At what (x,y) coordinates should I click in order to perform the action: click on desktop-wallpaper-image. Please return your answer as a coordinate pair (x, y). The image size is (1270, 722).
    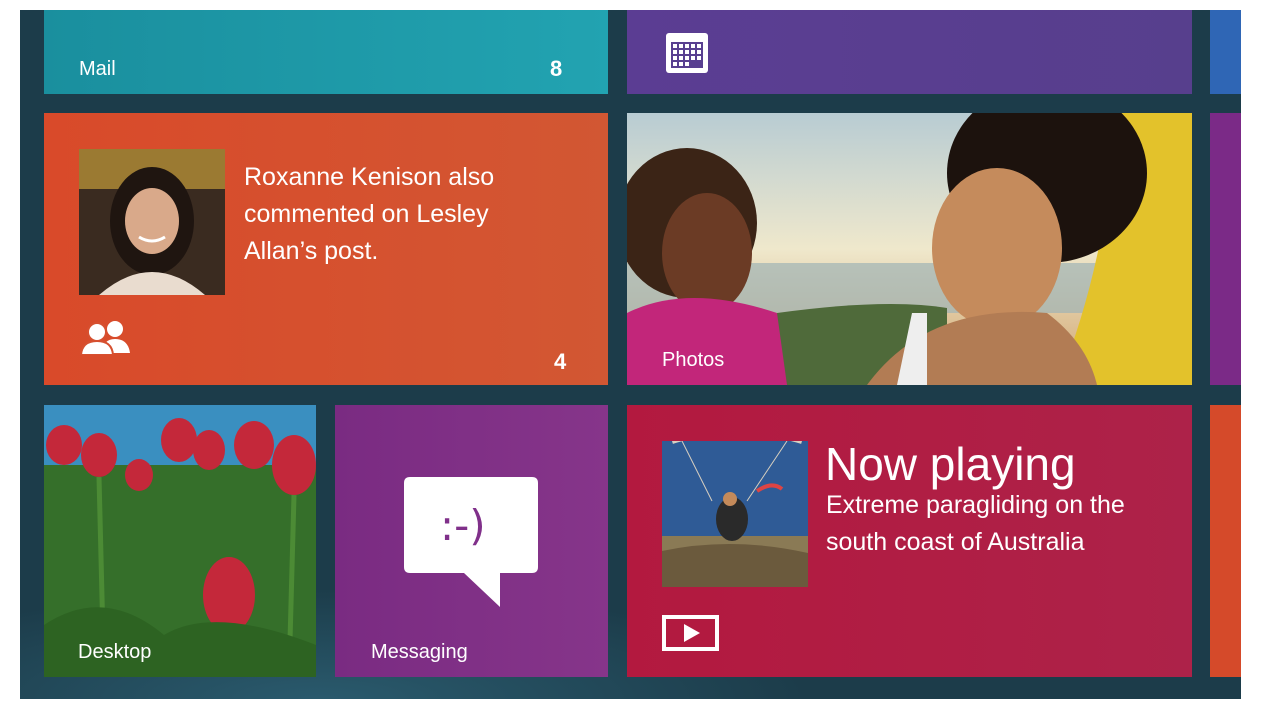
    Looking at the image, I should click on (180, 541).